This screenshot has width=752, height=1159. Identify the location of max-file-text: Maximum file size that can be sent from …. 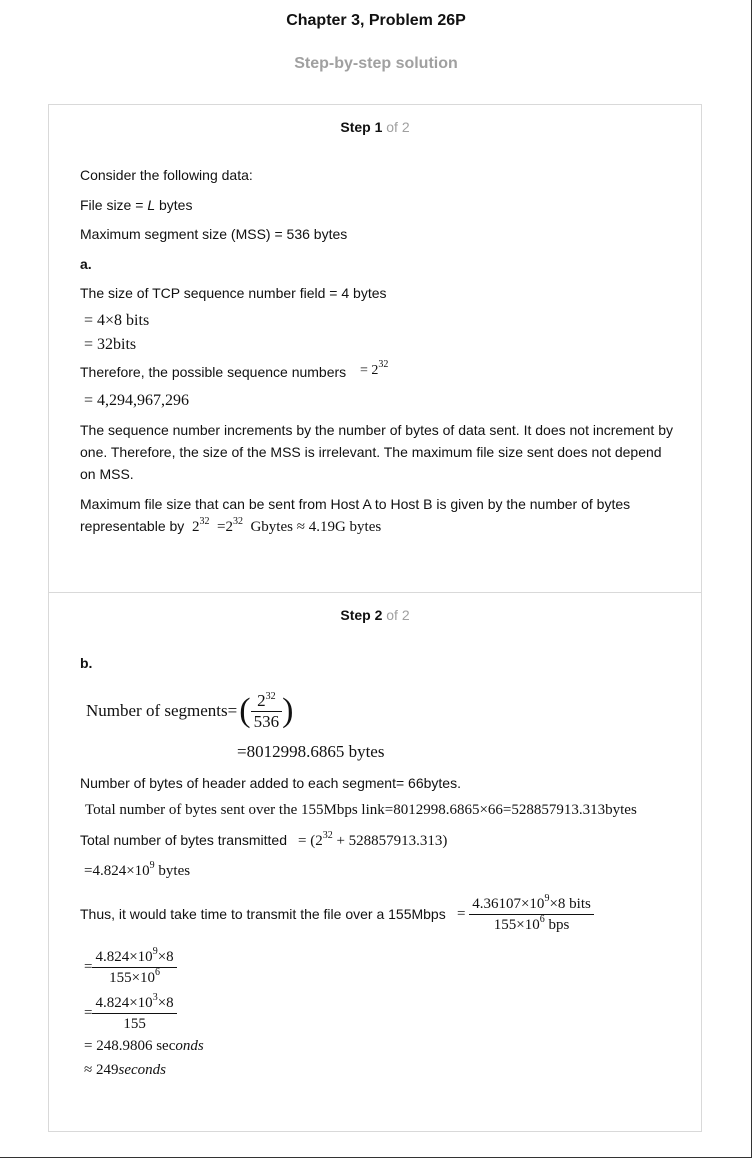
(355, 504).